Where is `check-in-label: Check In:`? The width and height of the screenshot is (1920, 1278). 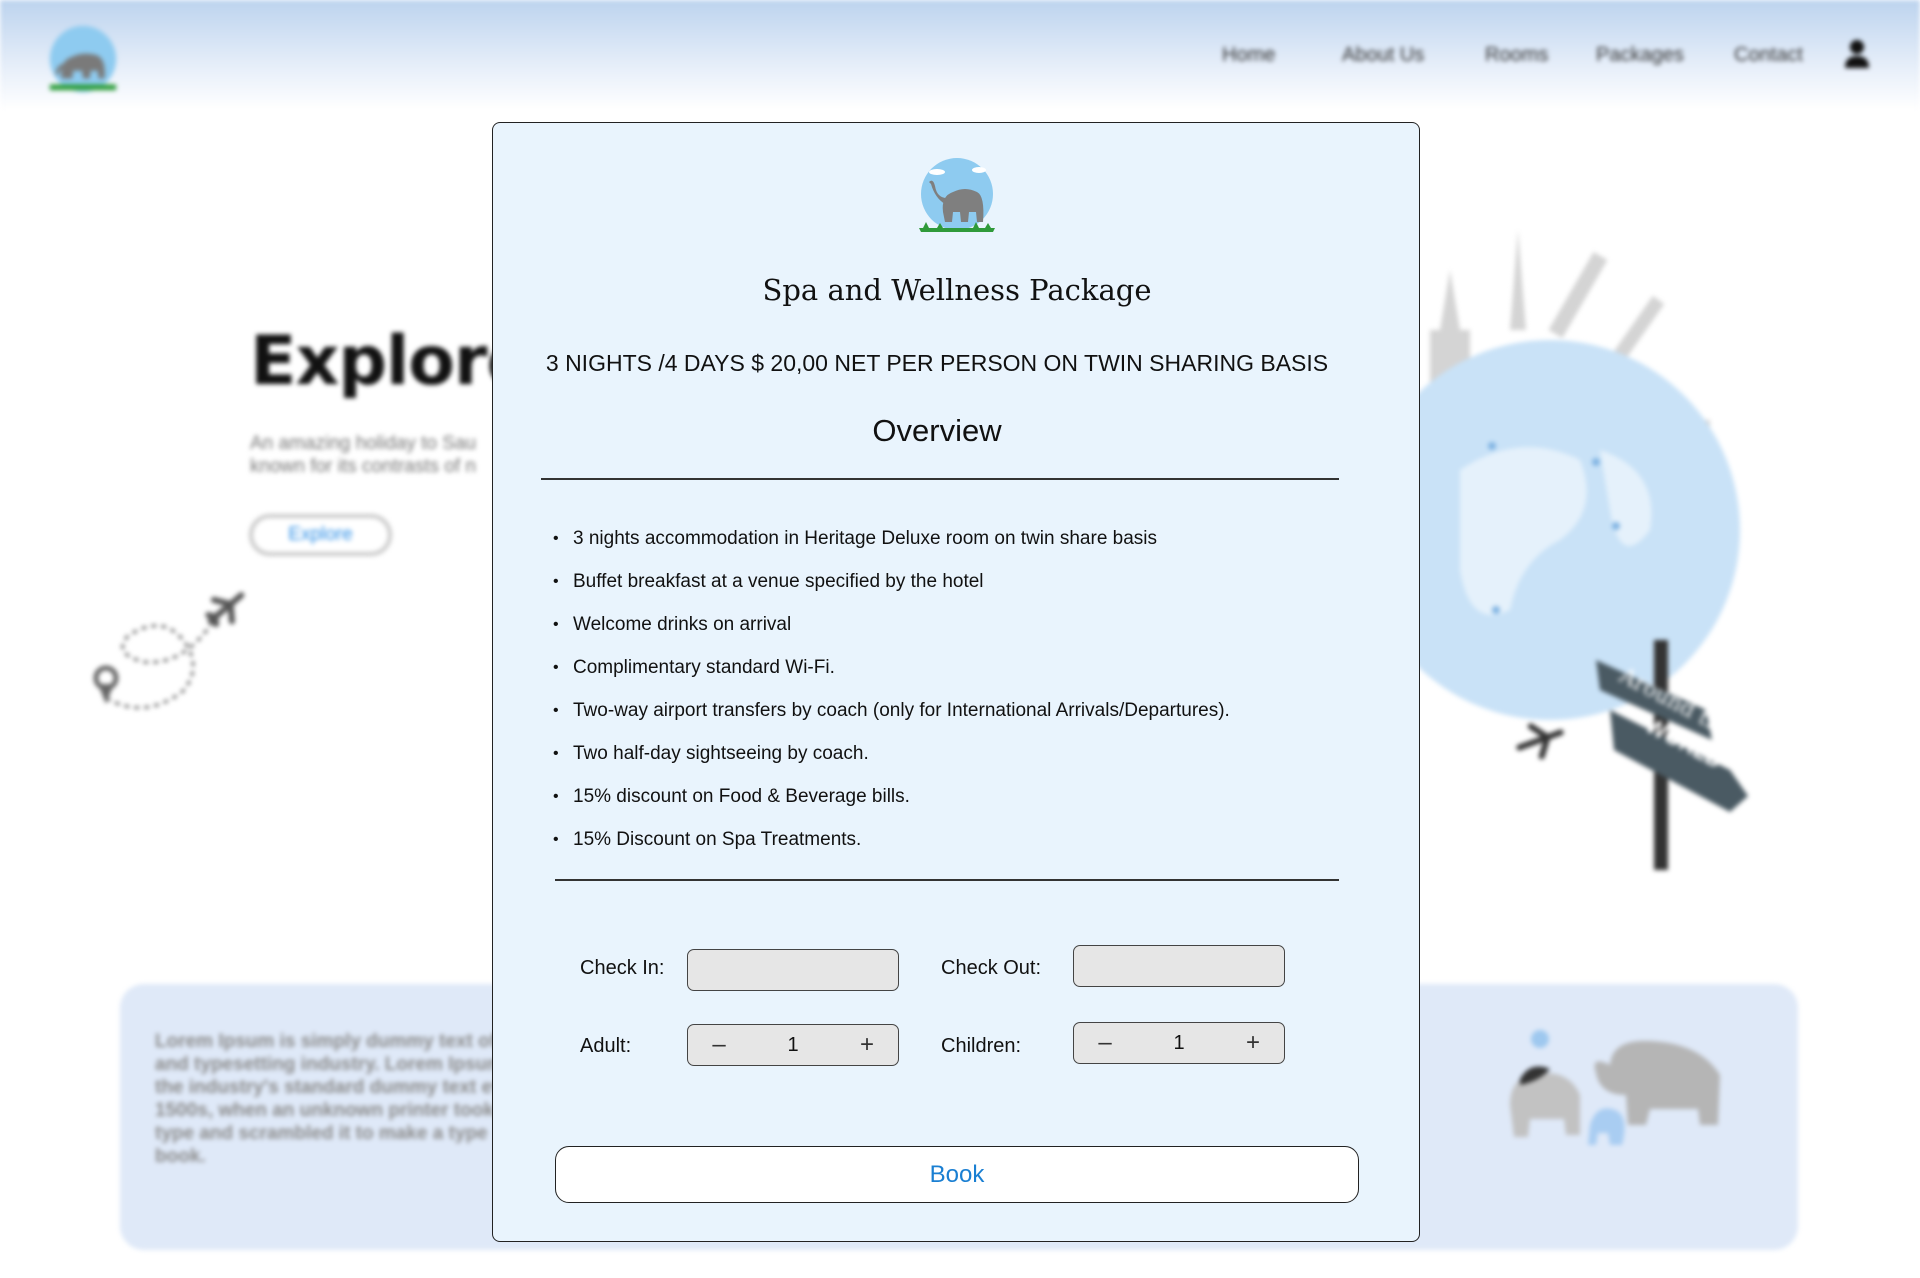
check-in-label: Check In: is located at coordinates (622, 968).